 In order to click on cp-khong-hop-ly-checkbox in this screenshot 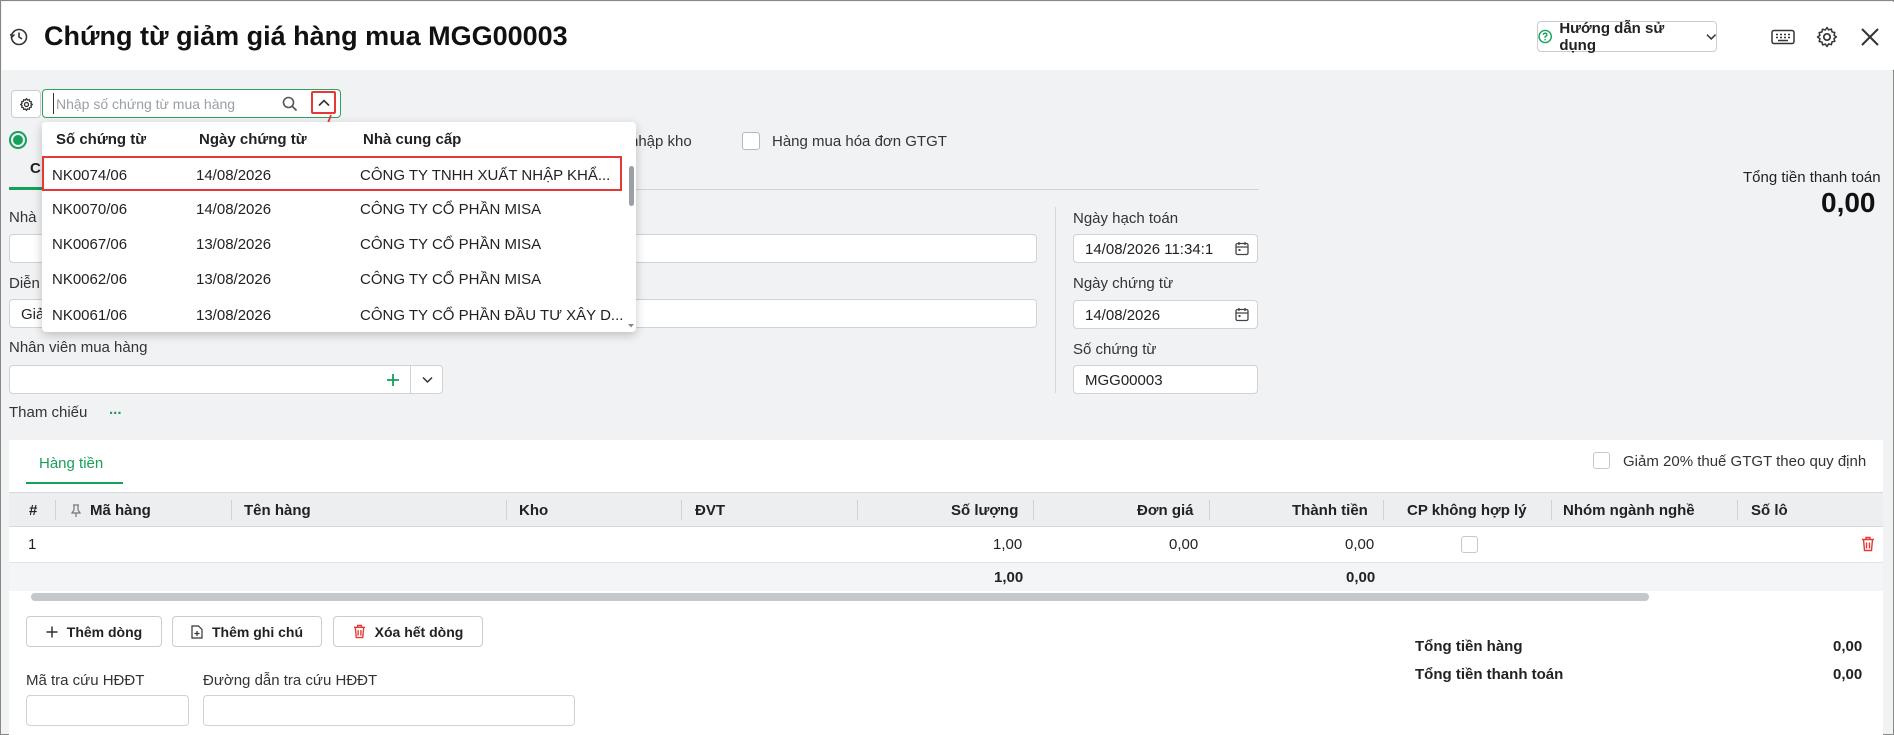, I will do `click(1469, 544)`.